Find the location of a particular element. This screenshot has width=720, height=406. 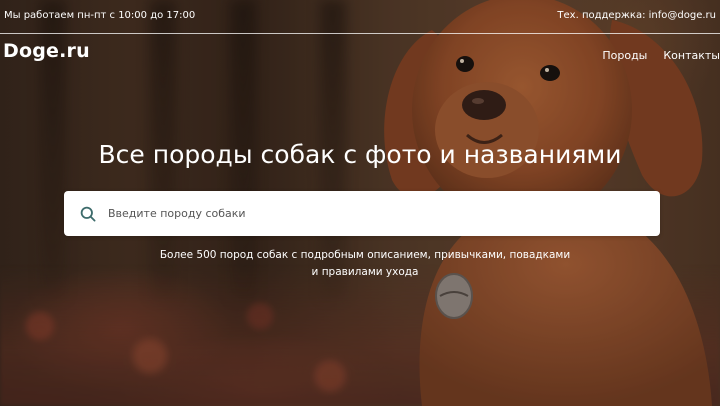

search-icon is located at coordinates (88, 214).